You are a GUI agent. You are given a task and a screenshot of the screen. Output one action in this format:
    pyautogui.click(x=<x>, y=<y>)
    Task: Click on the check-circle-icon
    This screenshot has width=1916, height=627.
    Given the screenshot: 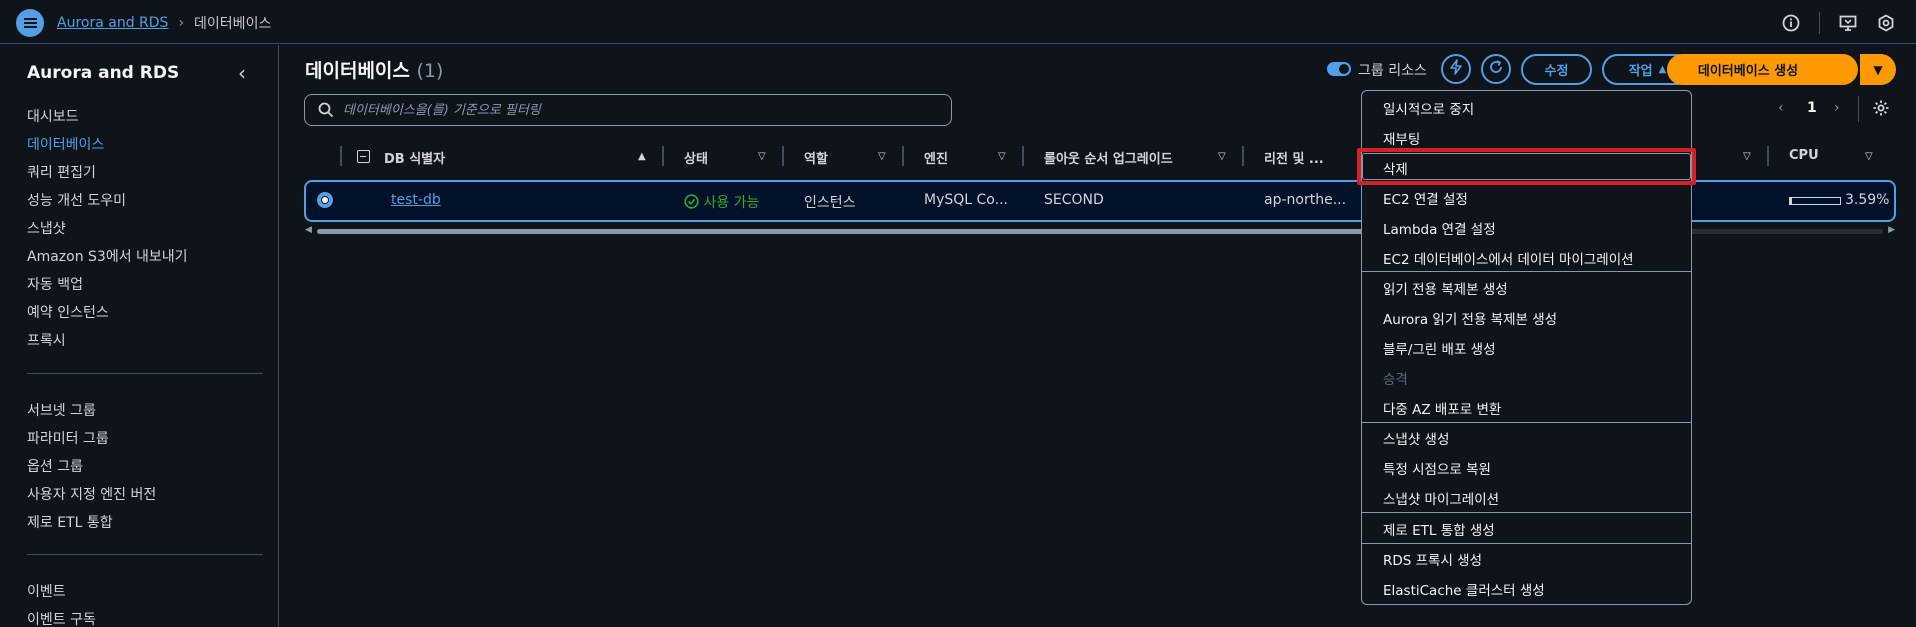 What is the action you would take?
    pyautogui.click(x=693, y=202)
    